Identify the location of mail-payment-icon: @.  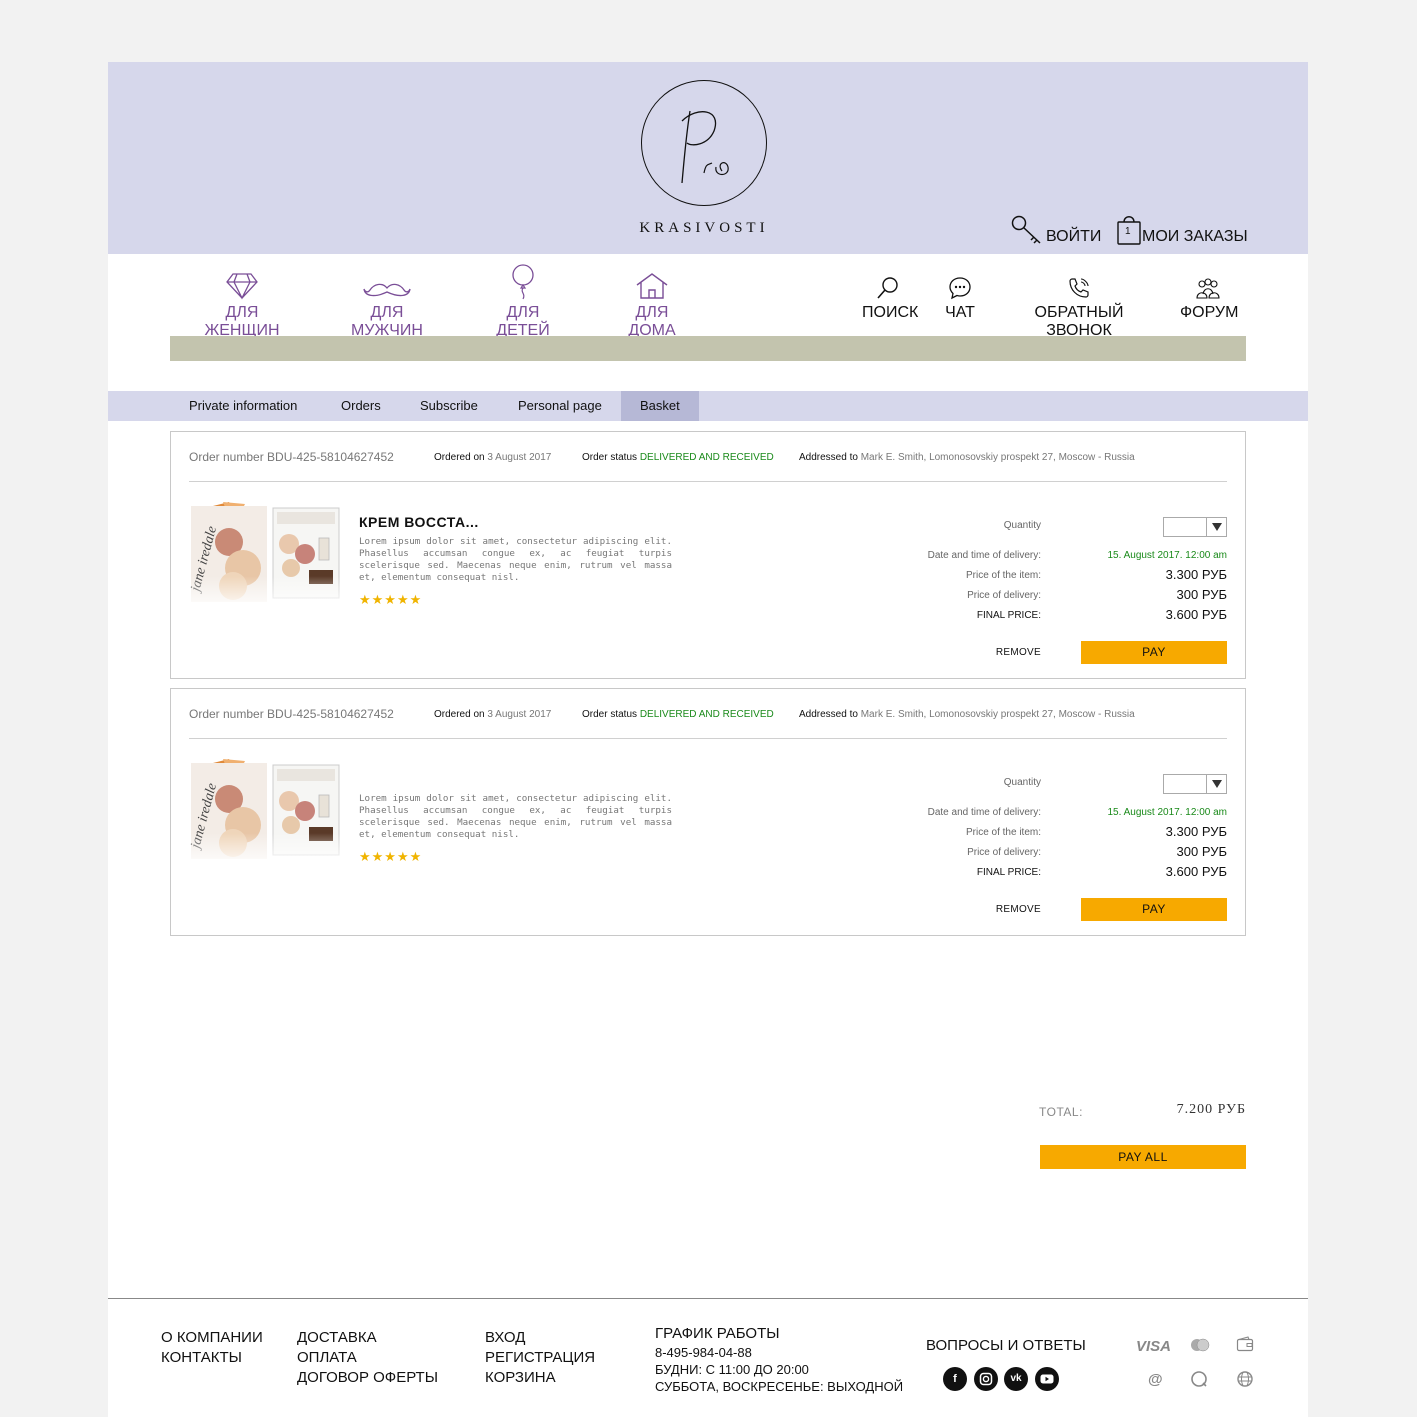
(1155, 1379).